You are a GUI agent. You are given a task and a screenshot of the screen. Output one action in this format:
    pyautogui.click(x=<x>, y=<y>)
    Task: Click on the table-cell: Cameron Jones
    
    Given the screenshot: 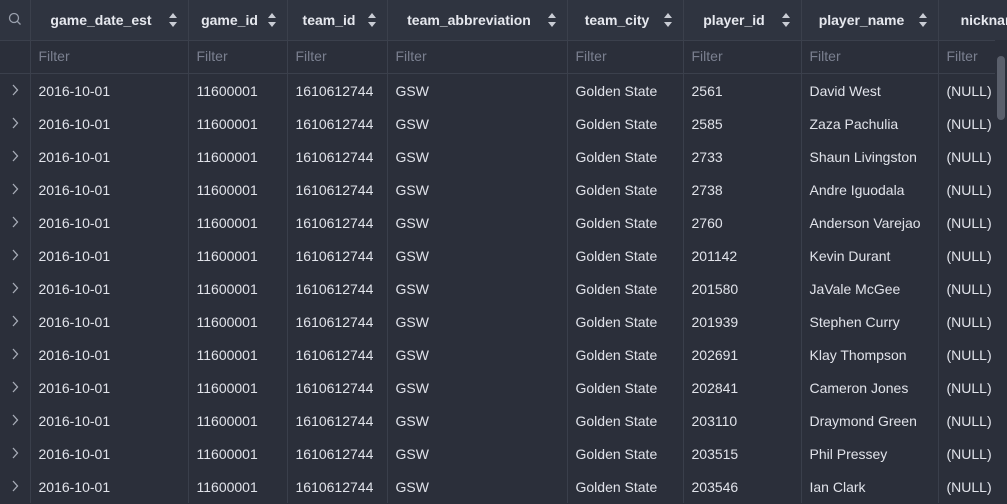 What is the action you would take?
    pyautogui.click(x=870, y=387)
    